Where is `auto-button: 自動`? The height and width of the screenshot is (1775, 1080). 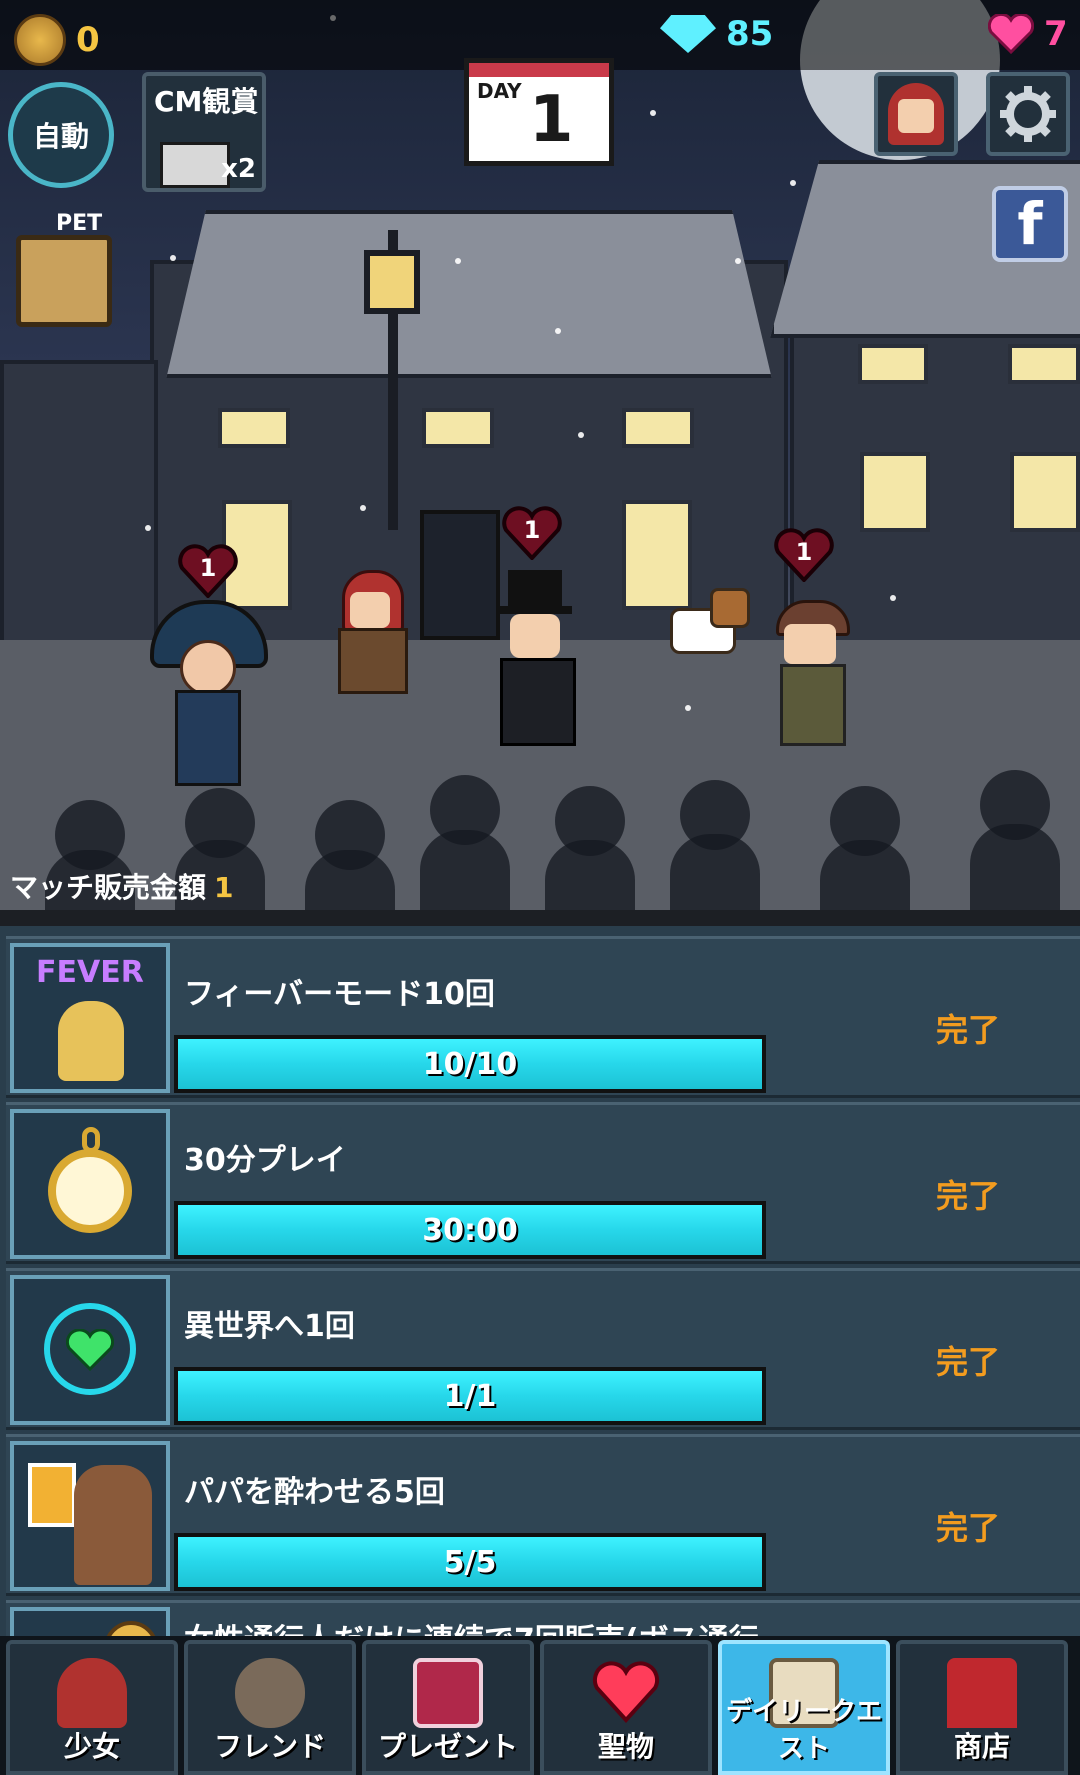
auto-button: 自動 is located at coordinates (61, 135).